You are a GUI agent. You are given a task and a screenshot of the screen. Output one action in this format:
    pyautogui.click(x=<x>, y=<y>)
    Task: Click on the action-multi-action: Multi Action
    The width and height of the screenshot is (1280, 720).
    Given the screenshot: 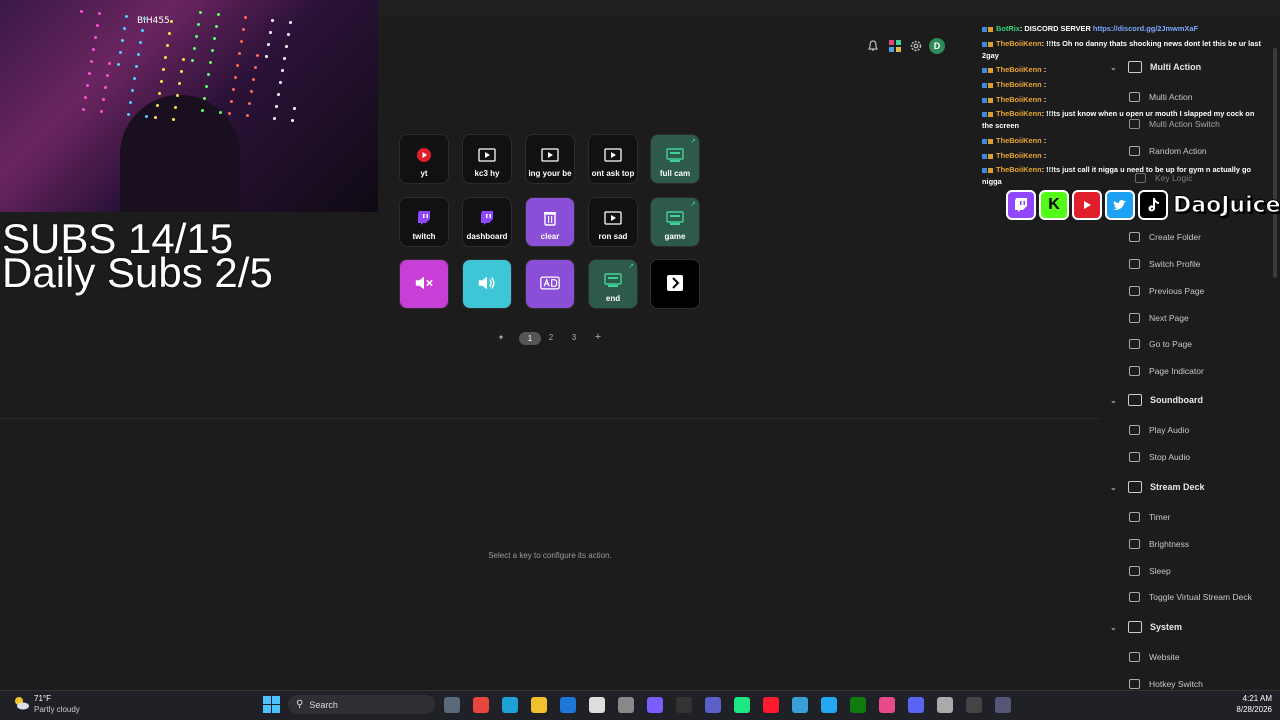 What is the action you would take?
    pyautogui.click(x=1160, y=97)
    